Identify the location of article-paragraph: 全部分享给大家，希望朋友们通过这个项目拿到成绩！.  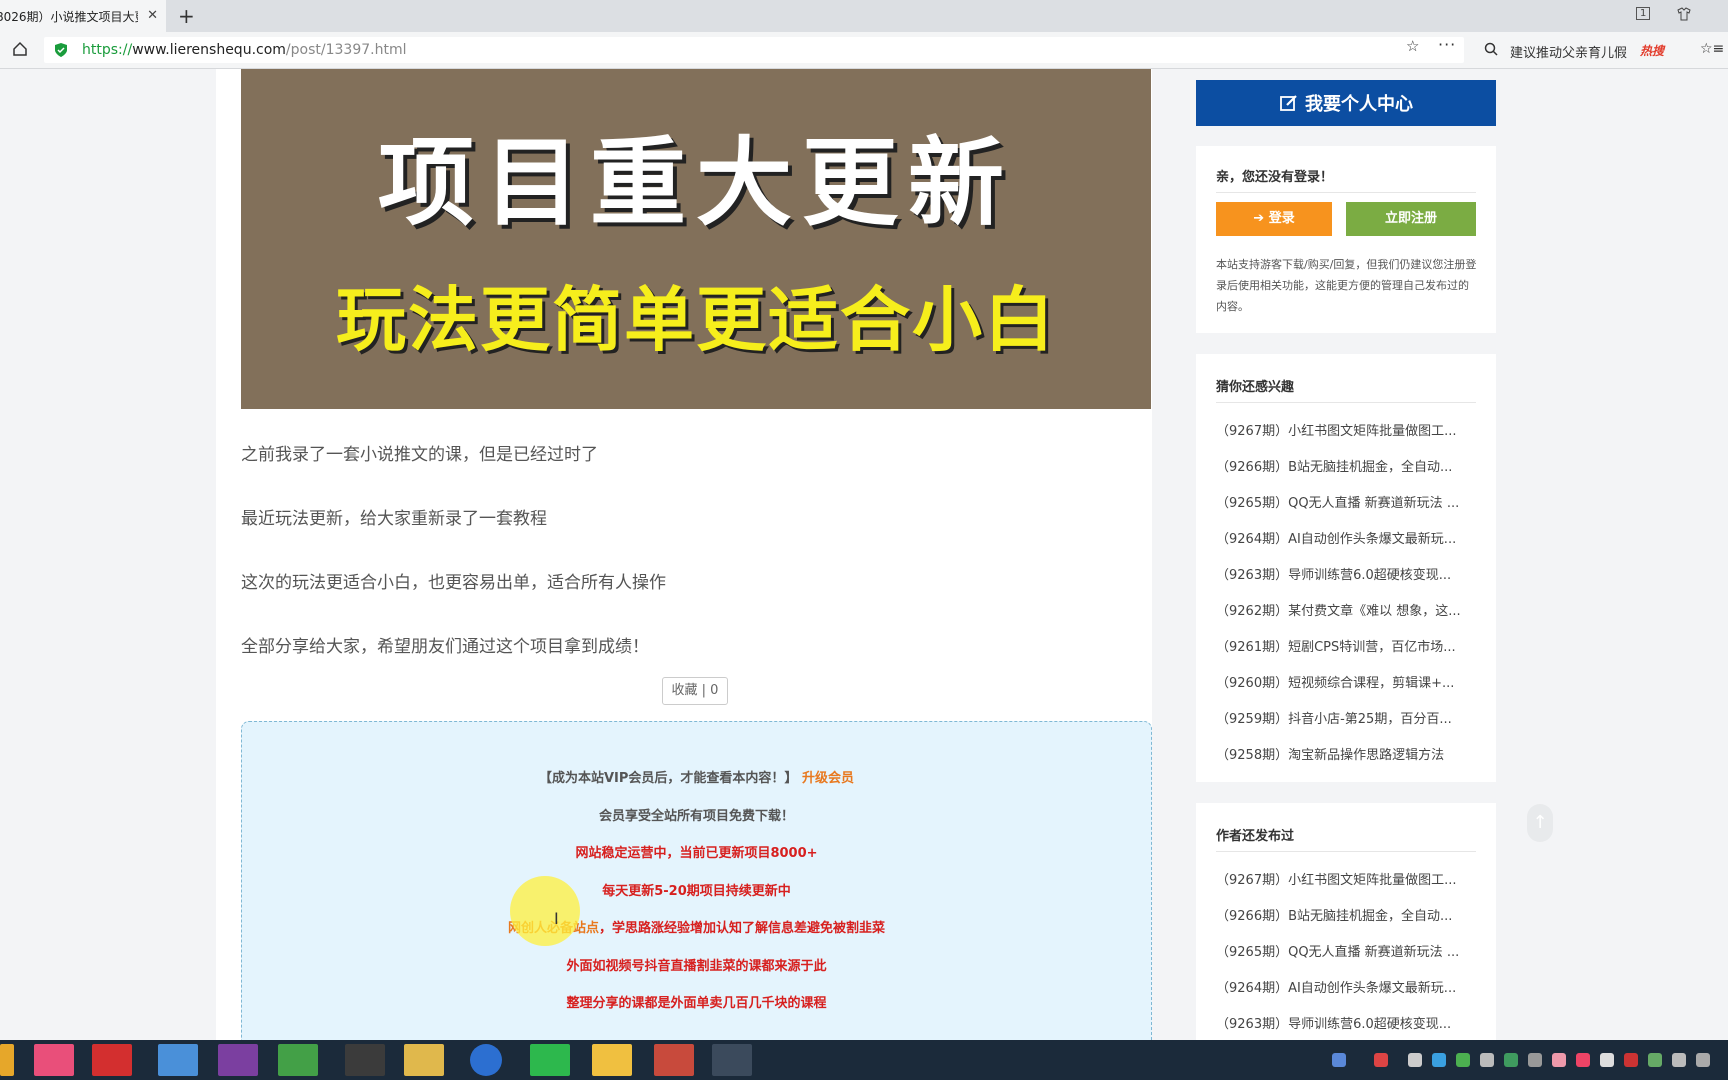
(445, 647).